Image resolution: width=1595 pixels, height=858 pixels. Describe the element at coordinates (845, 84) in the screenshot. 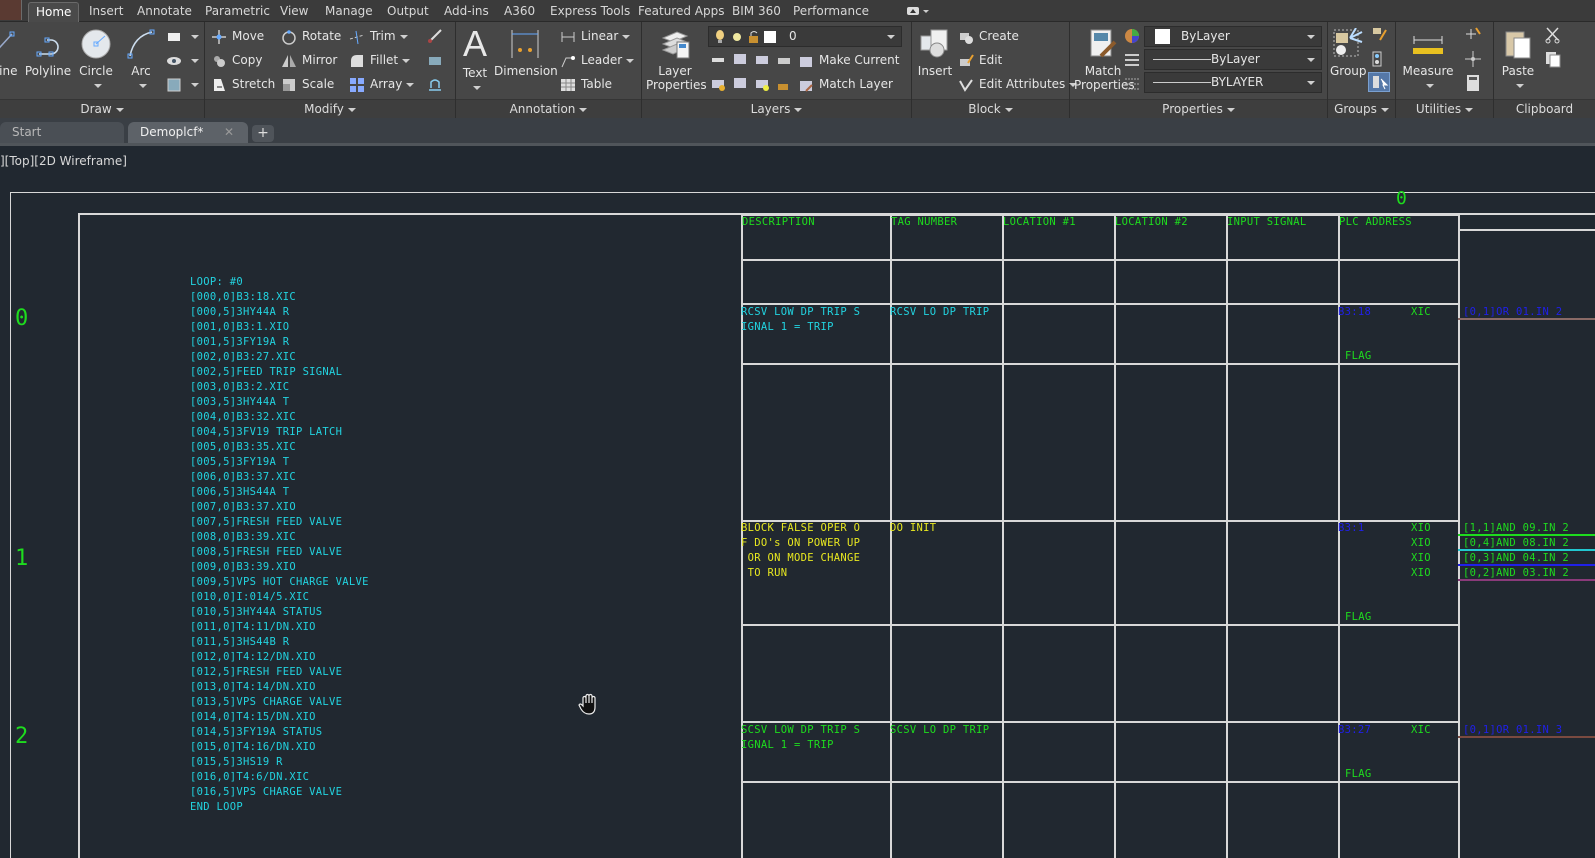

I see `match-layer-button: Match Layer` at that location.